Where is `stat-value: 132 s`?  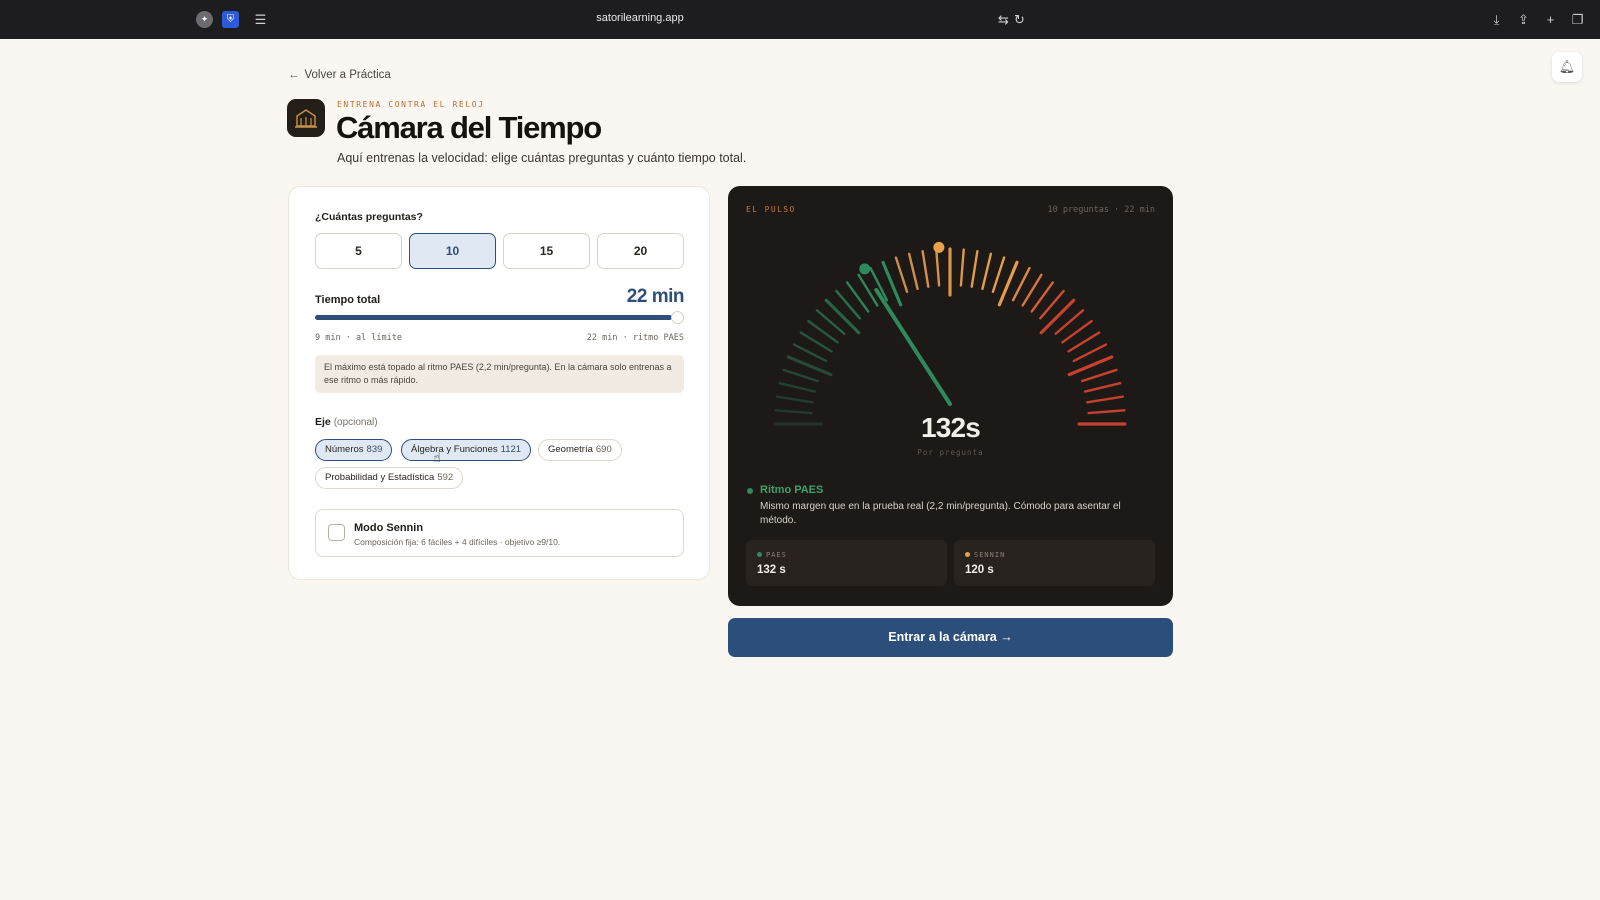 stat-value: 132 s is located at coordinates (771, 570).